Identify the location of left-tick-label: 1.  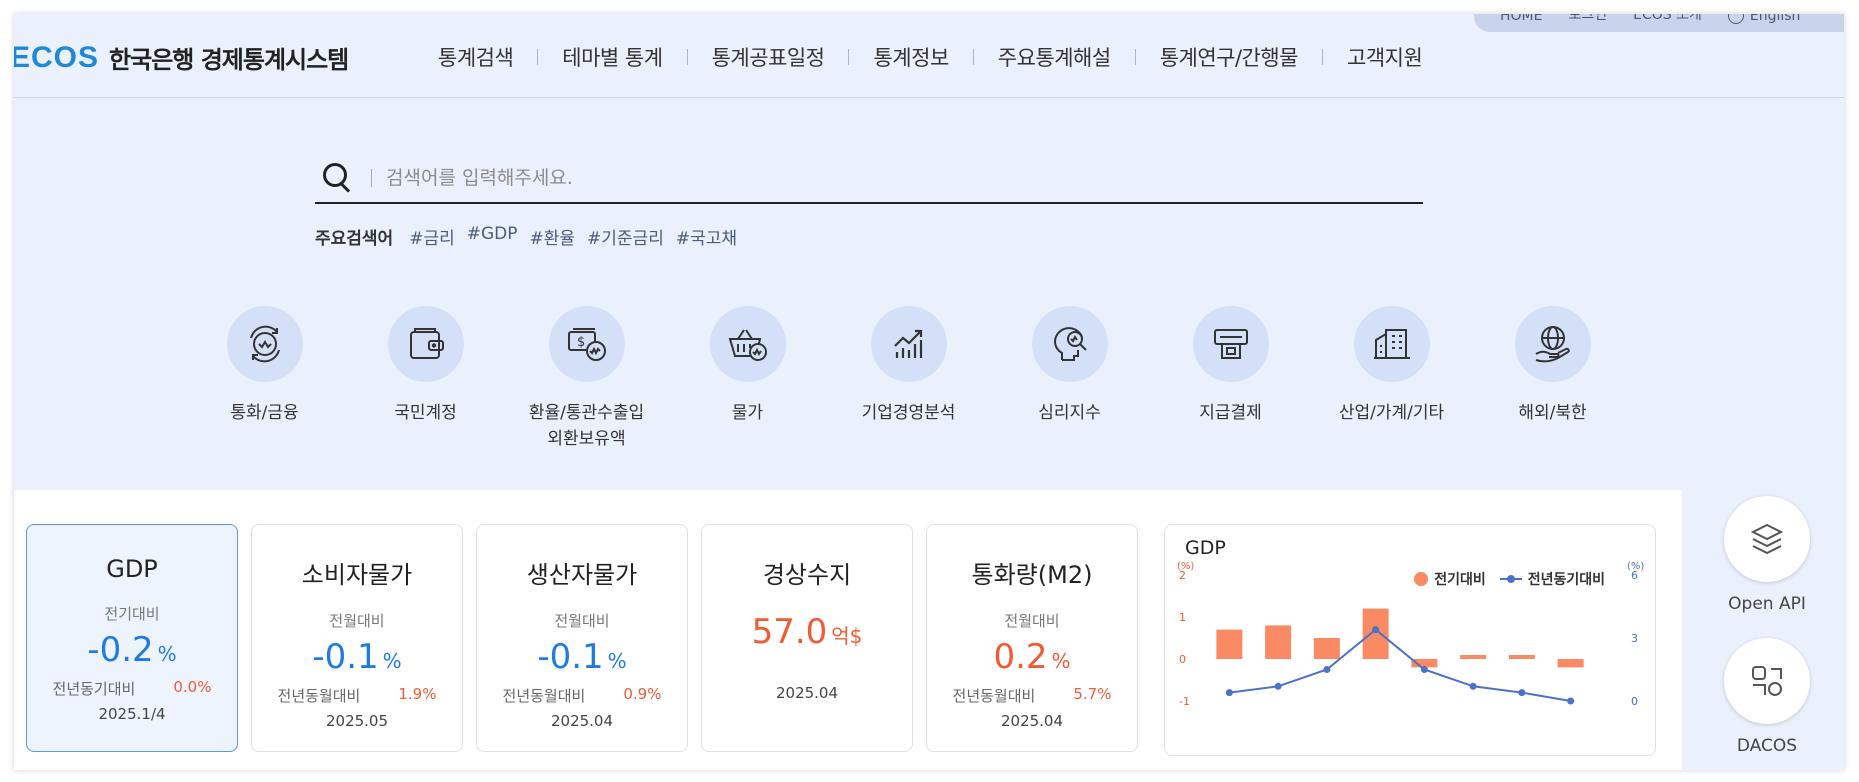
(1182, 617).